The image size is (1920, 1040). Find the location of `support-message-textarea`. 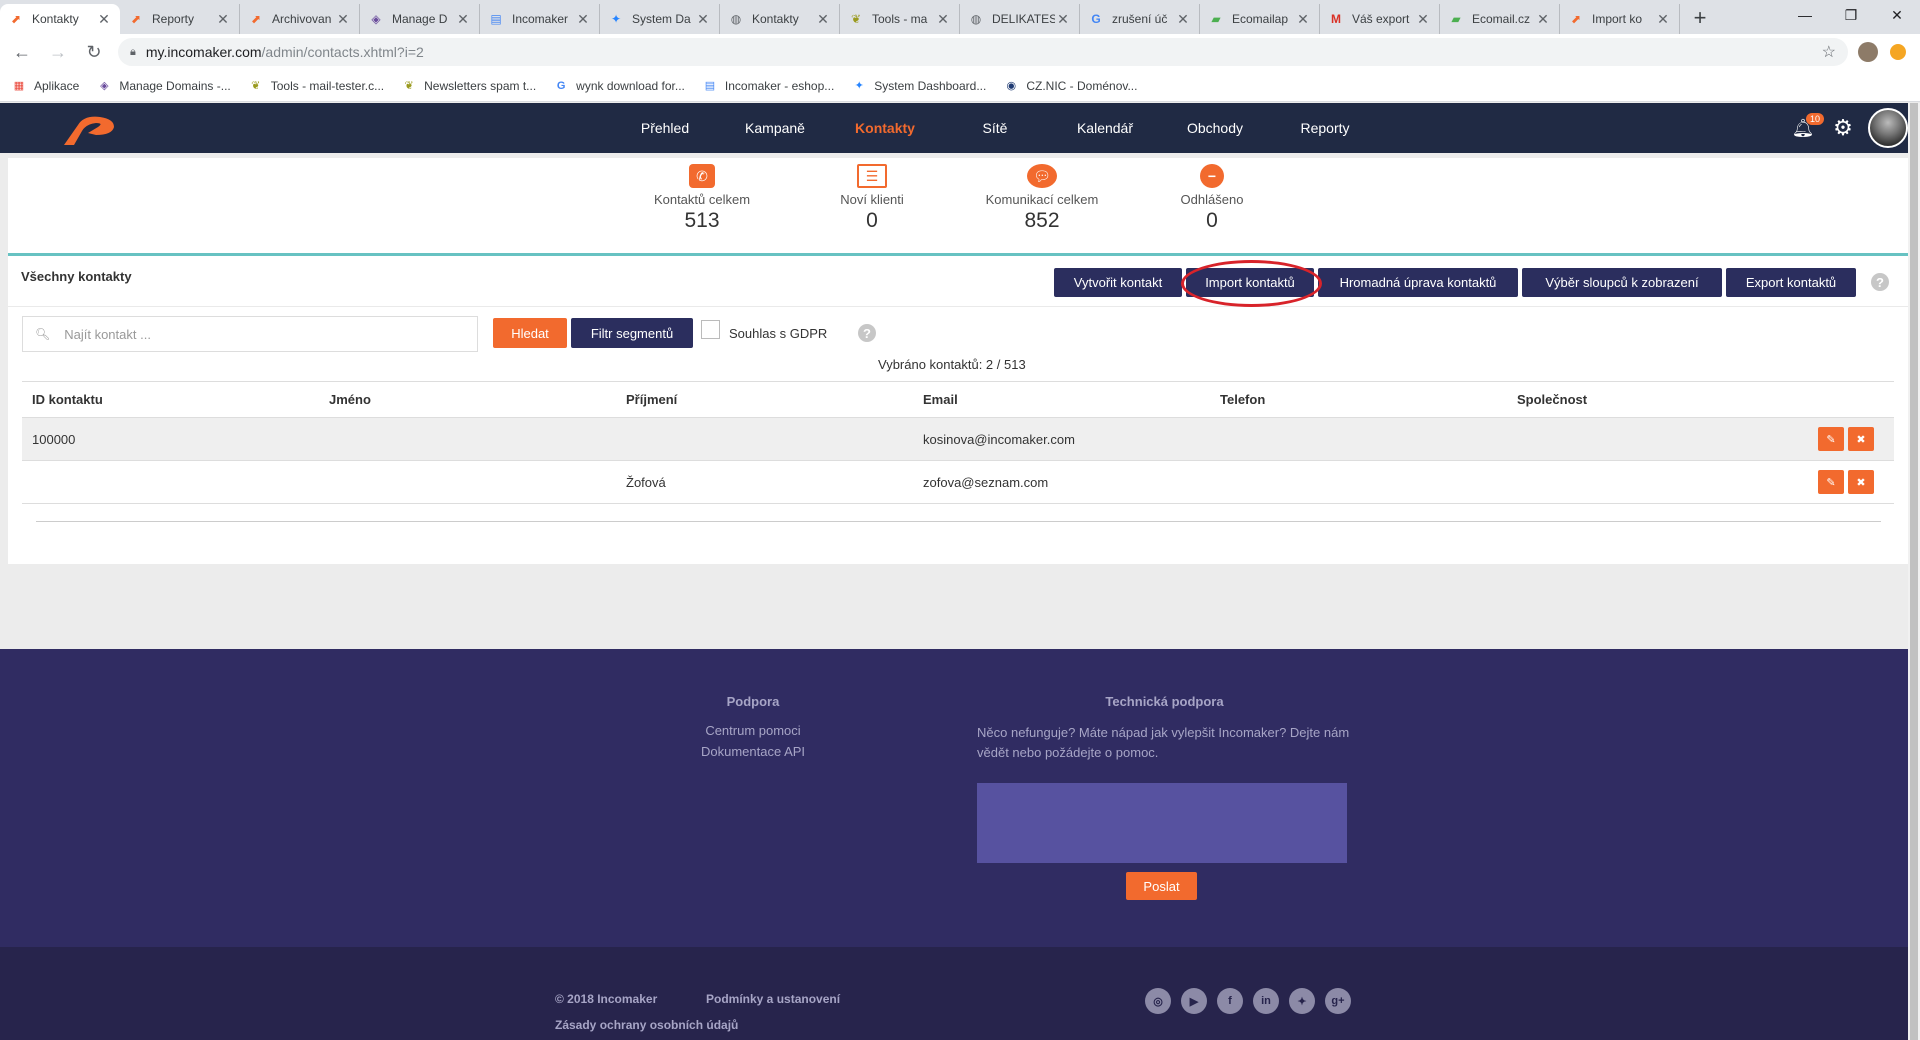

support-message-textarea is located at coordinates (1162, 823).